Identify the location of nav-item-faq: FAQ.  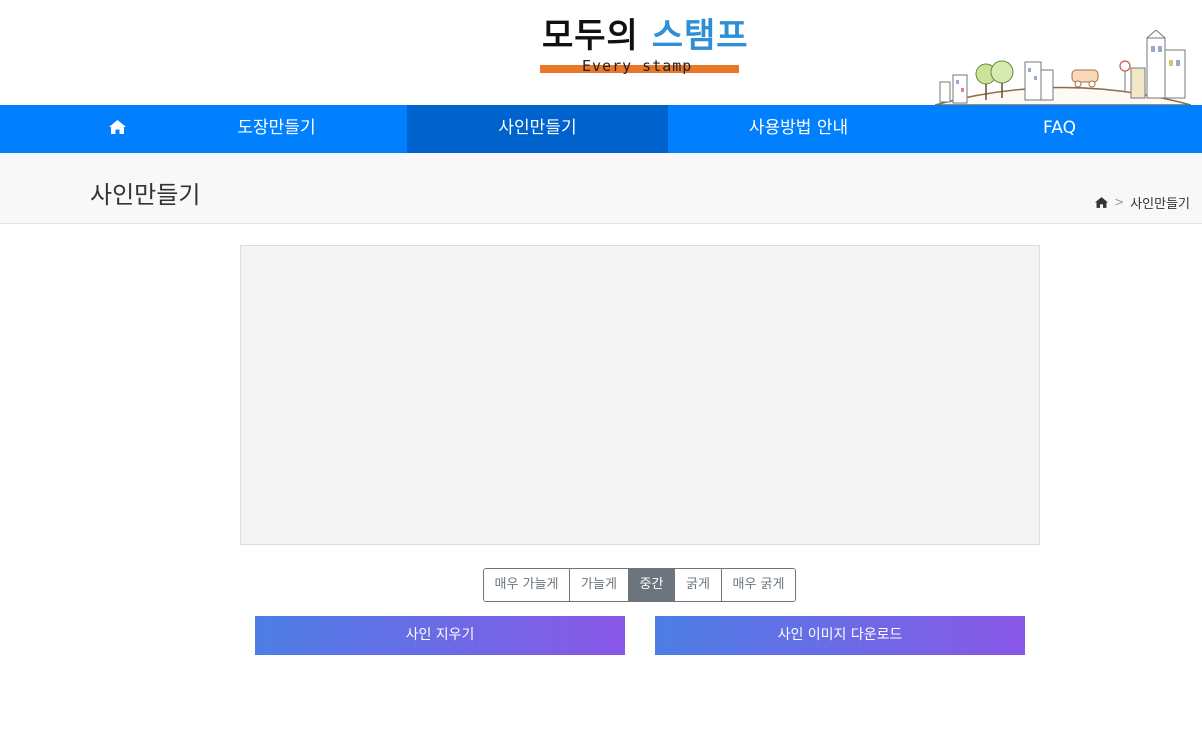
(1059, 129).